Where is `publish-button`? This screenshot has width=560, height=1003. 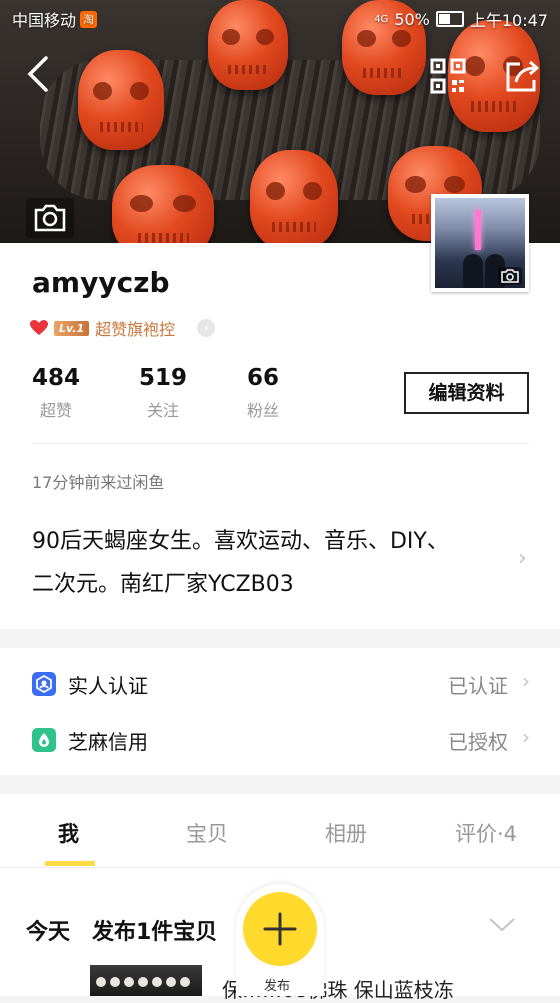 publish-button is located at coordinates (280, 929).